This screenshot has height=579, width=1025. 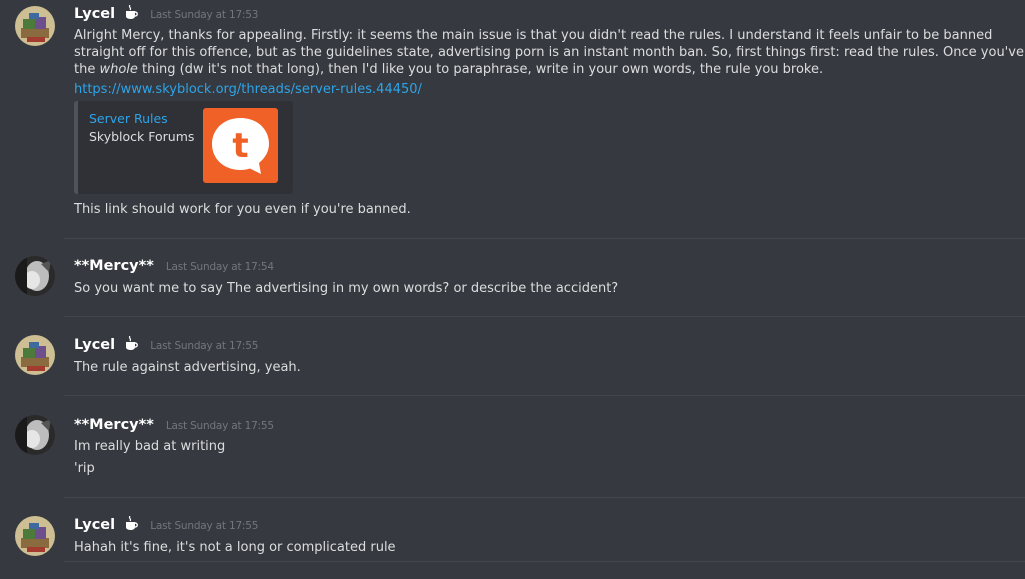 I want to click on username: **Mercy** Last Sunday at 17:54, so click(x=174, y=266).